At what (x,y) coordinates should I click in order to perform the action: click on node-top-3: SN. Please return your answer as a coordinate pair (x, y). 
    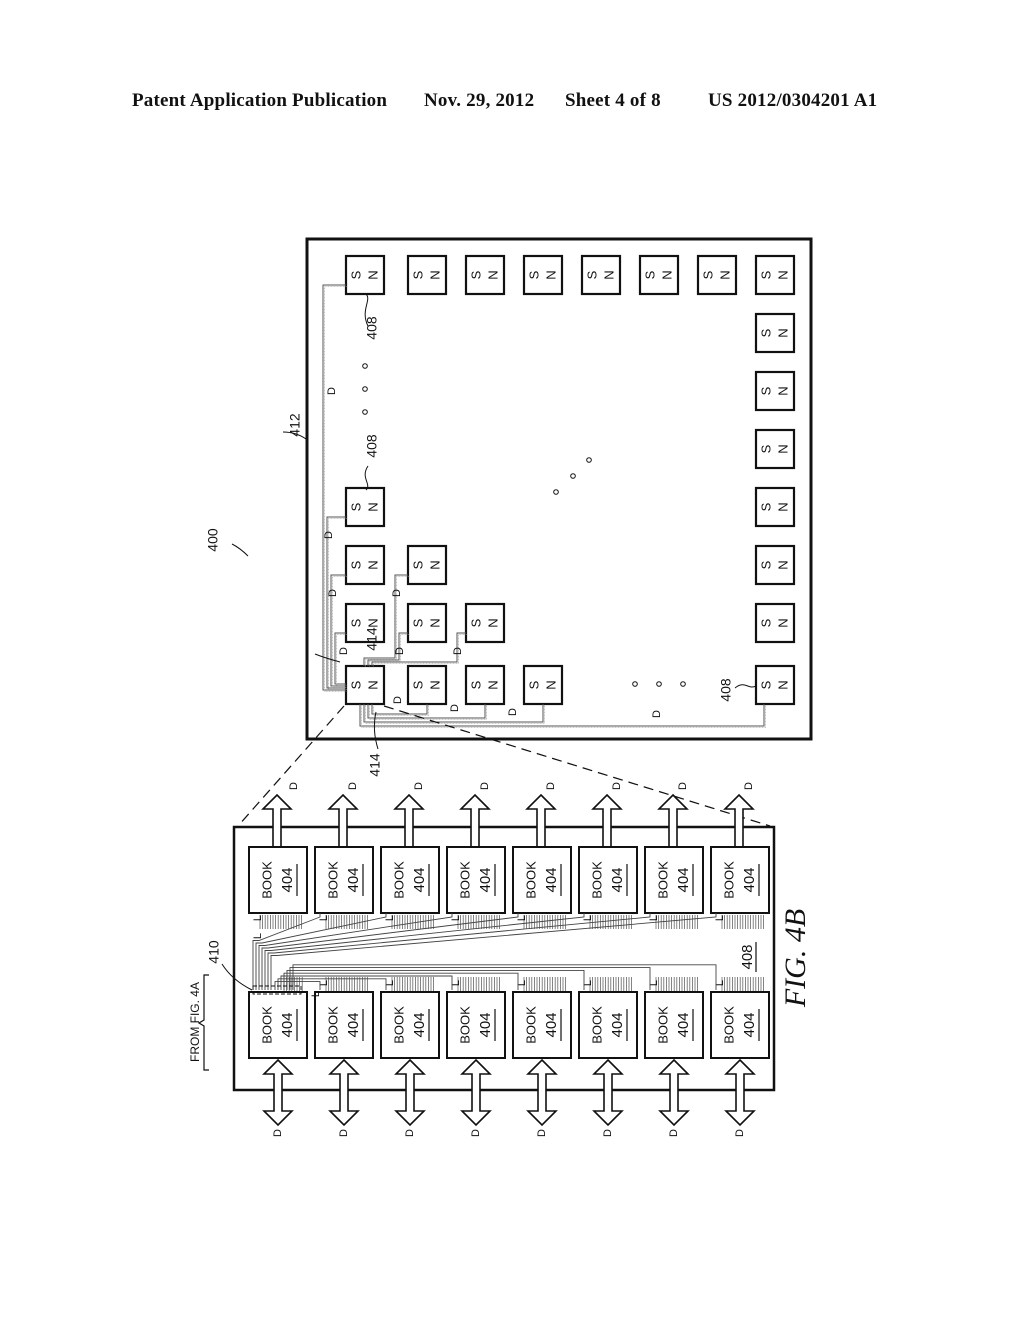
    Looking at the image, I should click on (543, 275).